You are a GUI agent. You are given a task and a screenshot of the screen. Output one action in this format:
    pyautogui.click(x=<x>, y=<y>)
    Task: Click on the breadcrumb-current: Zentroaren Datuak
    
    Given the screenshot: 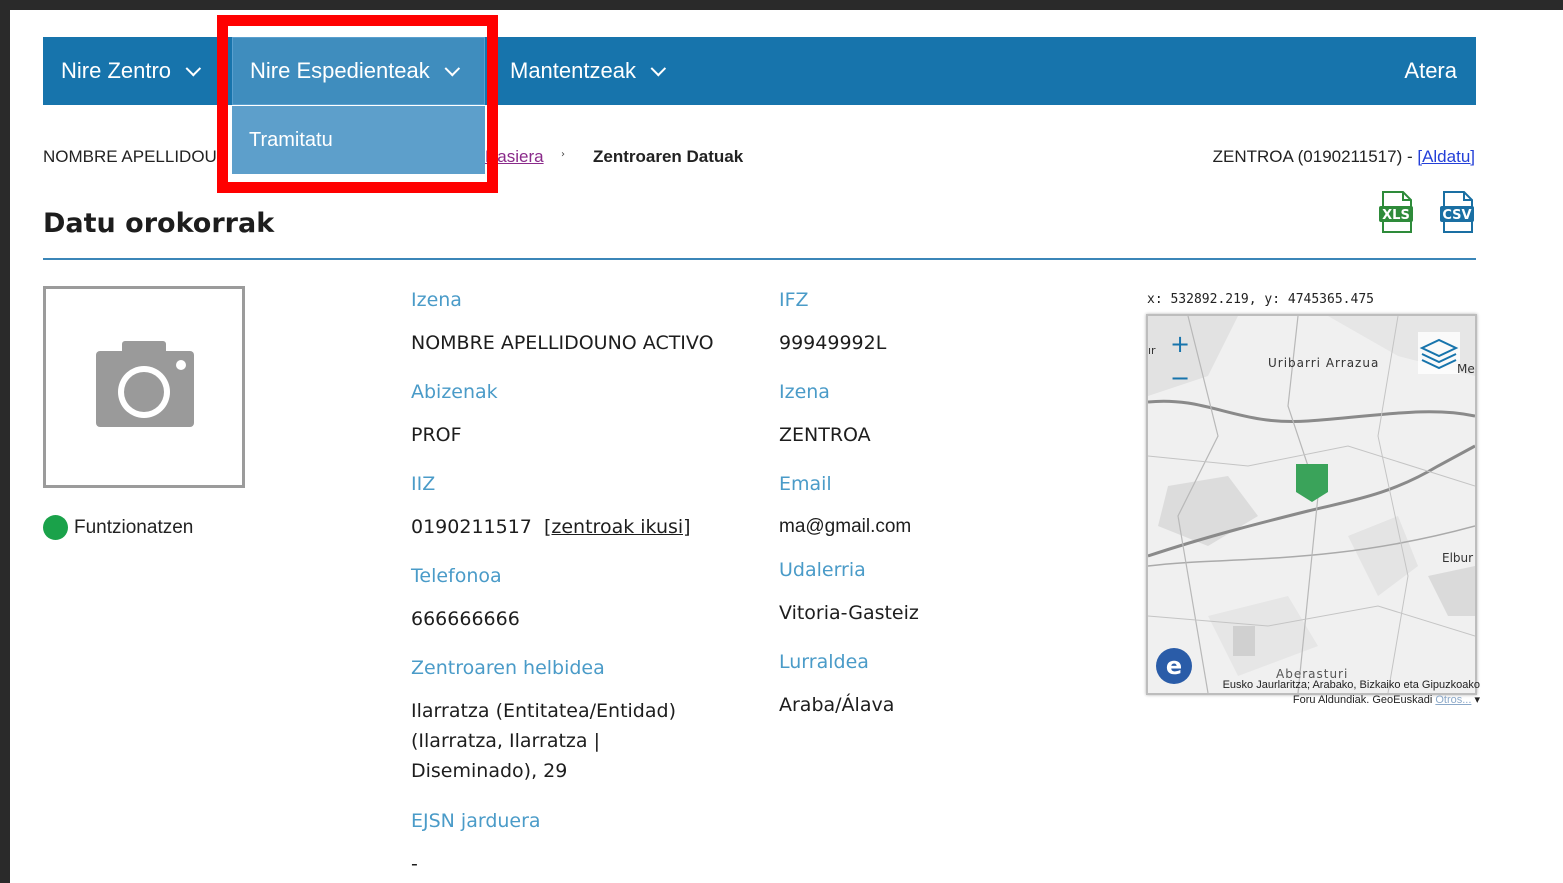 What is the action you would take?
    pyautogui.click(x=668, y=156)
    